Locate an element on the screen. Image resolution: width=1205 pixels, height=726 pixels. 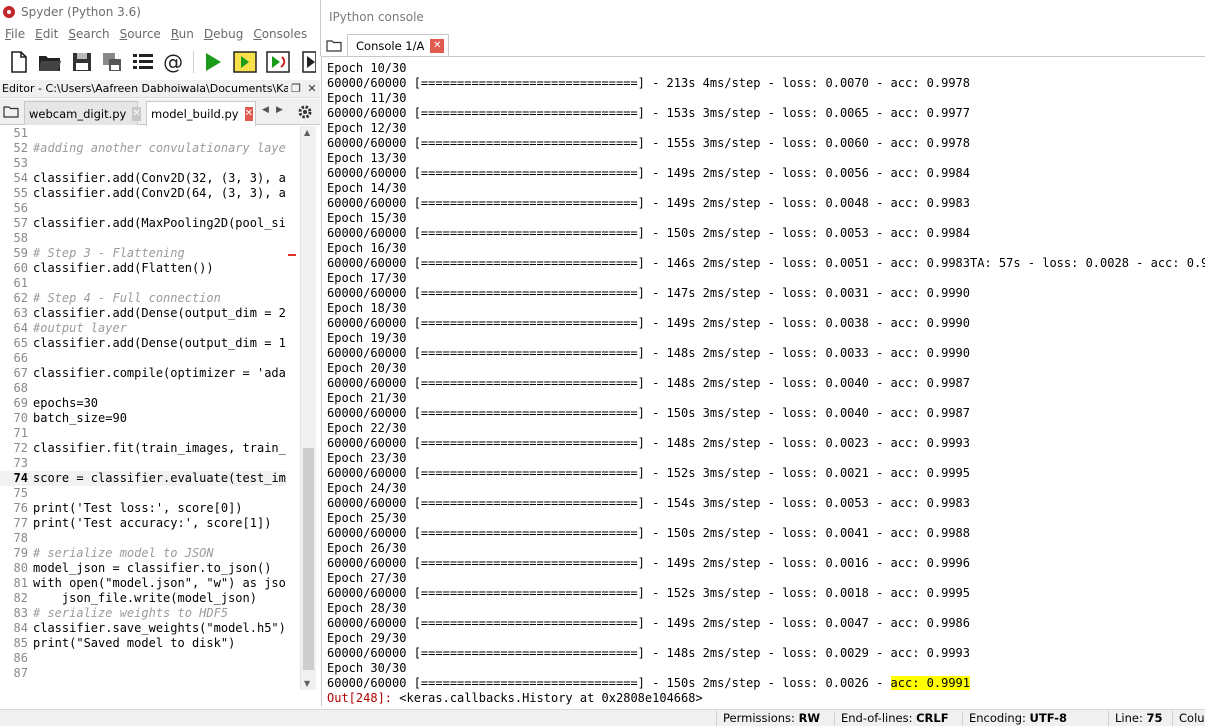
code-line: 56 is located at coordinates (143, 208).